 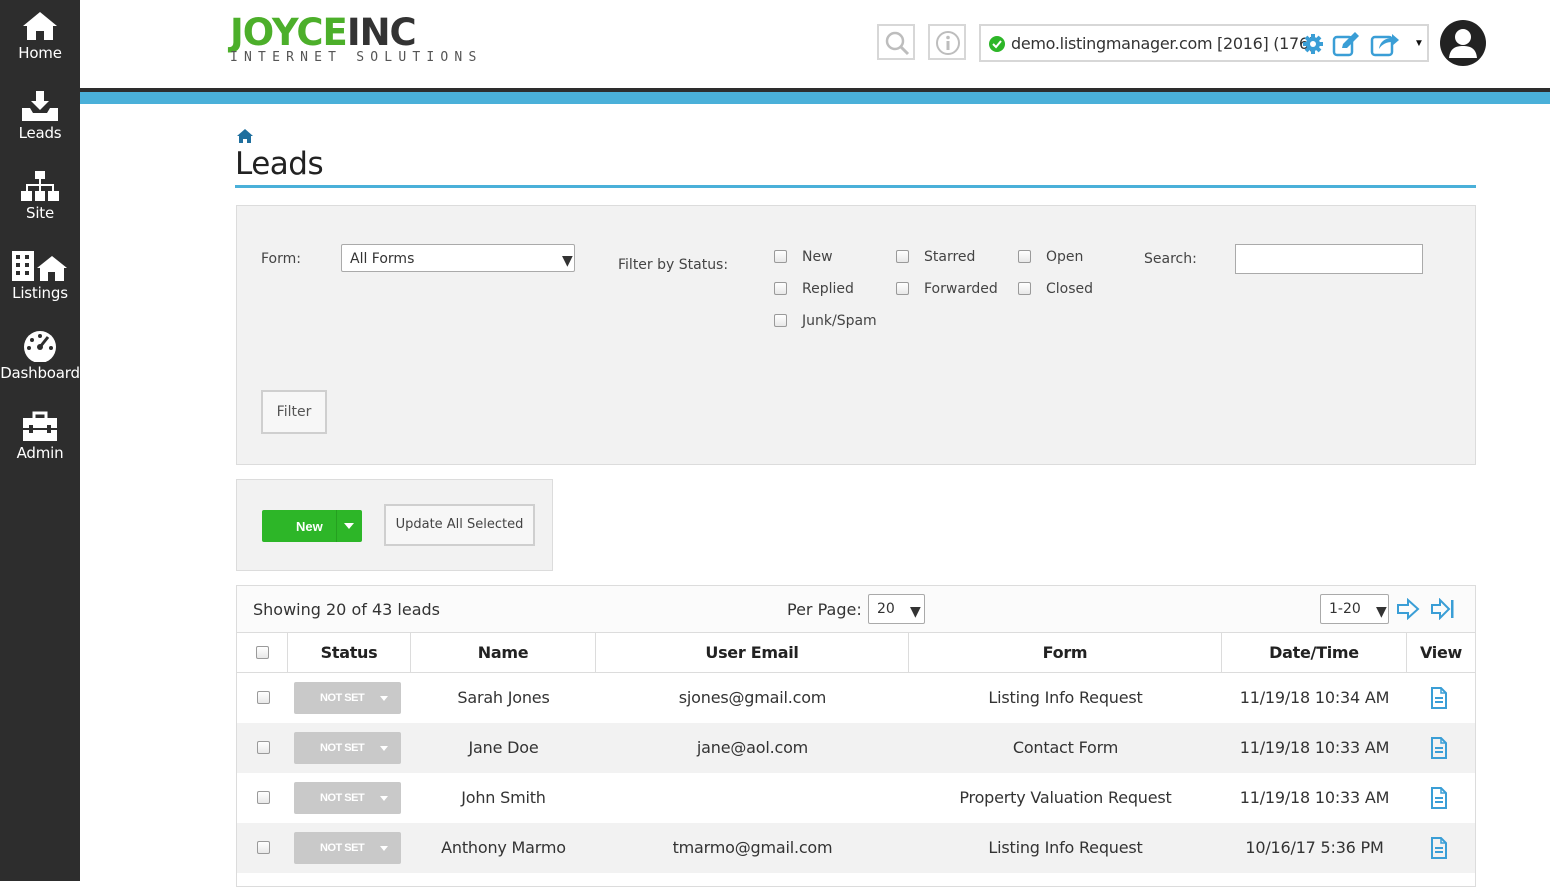 What do you see at coordinates (1314, 747) in the screenshot?
I see `lead-datetime: 11/19/18 10:33 AM` at bounding box center [1314, 747].